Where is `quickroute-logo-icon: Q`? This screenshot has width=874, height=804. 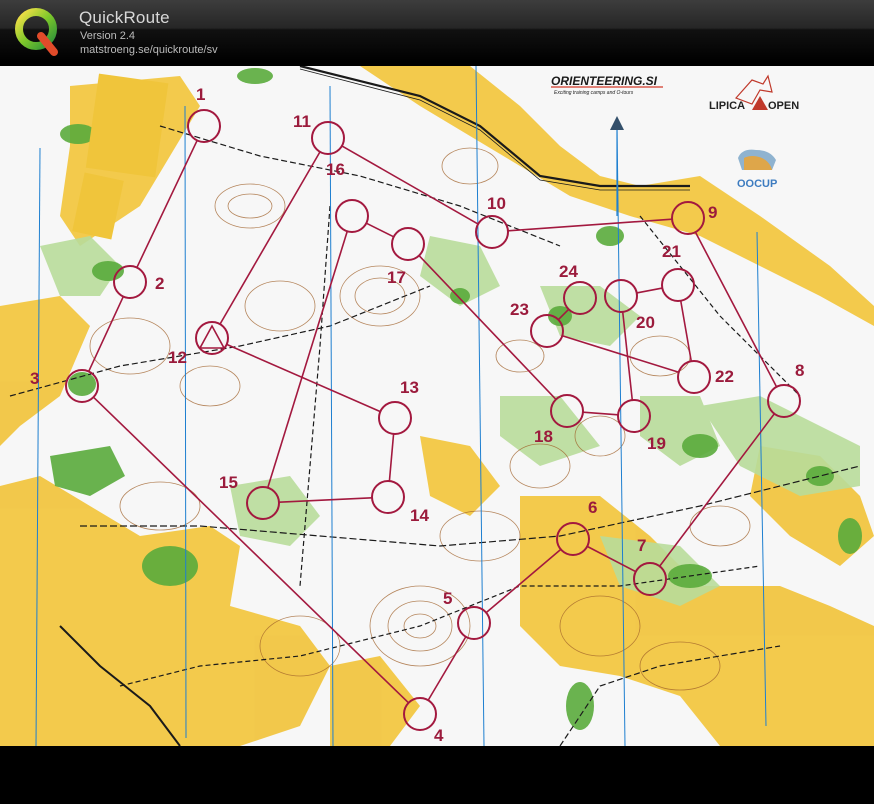
quickroute-logo-icon: Q is located at coordinates (36, 31).